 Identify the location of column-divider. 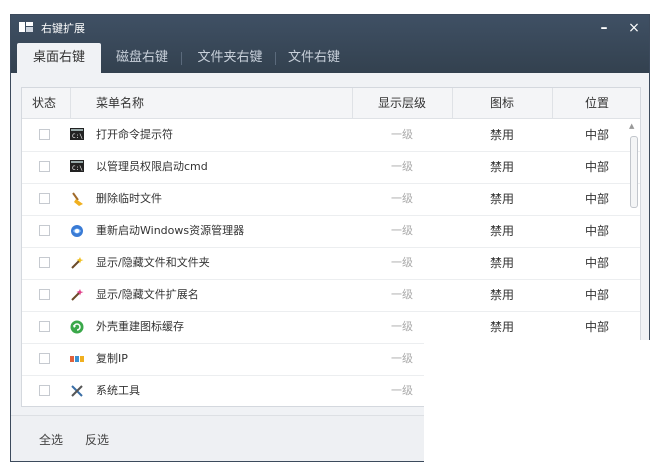
(70, 103).